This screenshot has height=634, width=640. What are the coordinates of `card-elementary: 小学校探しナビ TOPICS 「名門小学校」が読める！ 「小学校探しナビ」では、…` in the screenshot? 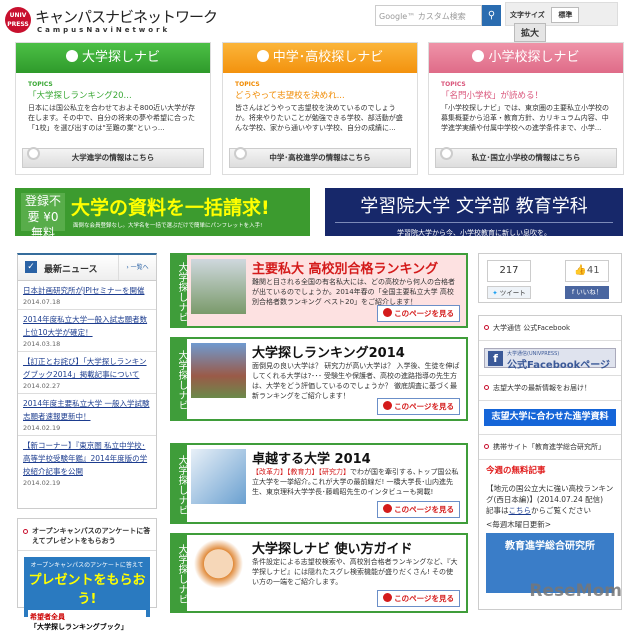 It's located at (526, 108).